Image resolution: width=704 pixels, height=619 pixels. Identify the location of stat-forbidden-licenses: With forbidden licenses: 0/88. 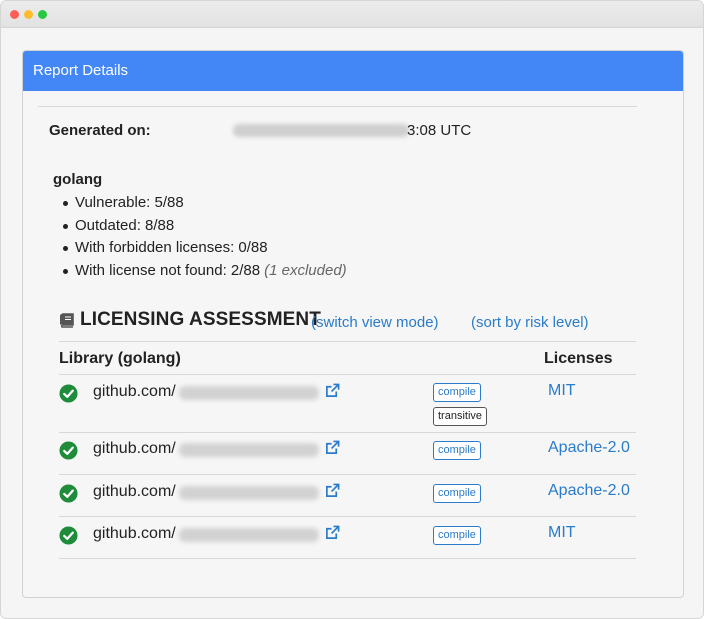
(205, 248).